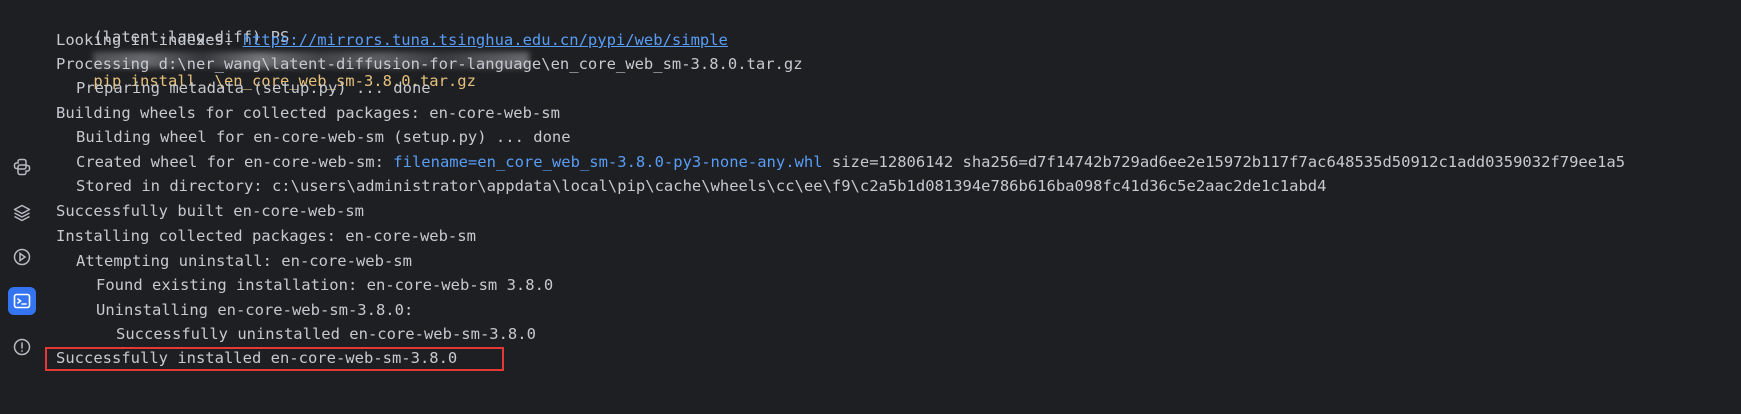 The image size is (1741, 414). I want to click on services-icon, so click(22, 257).